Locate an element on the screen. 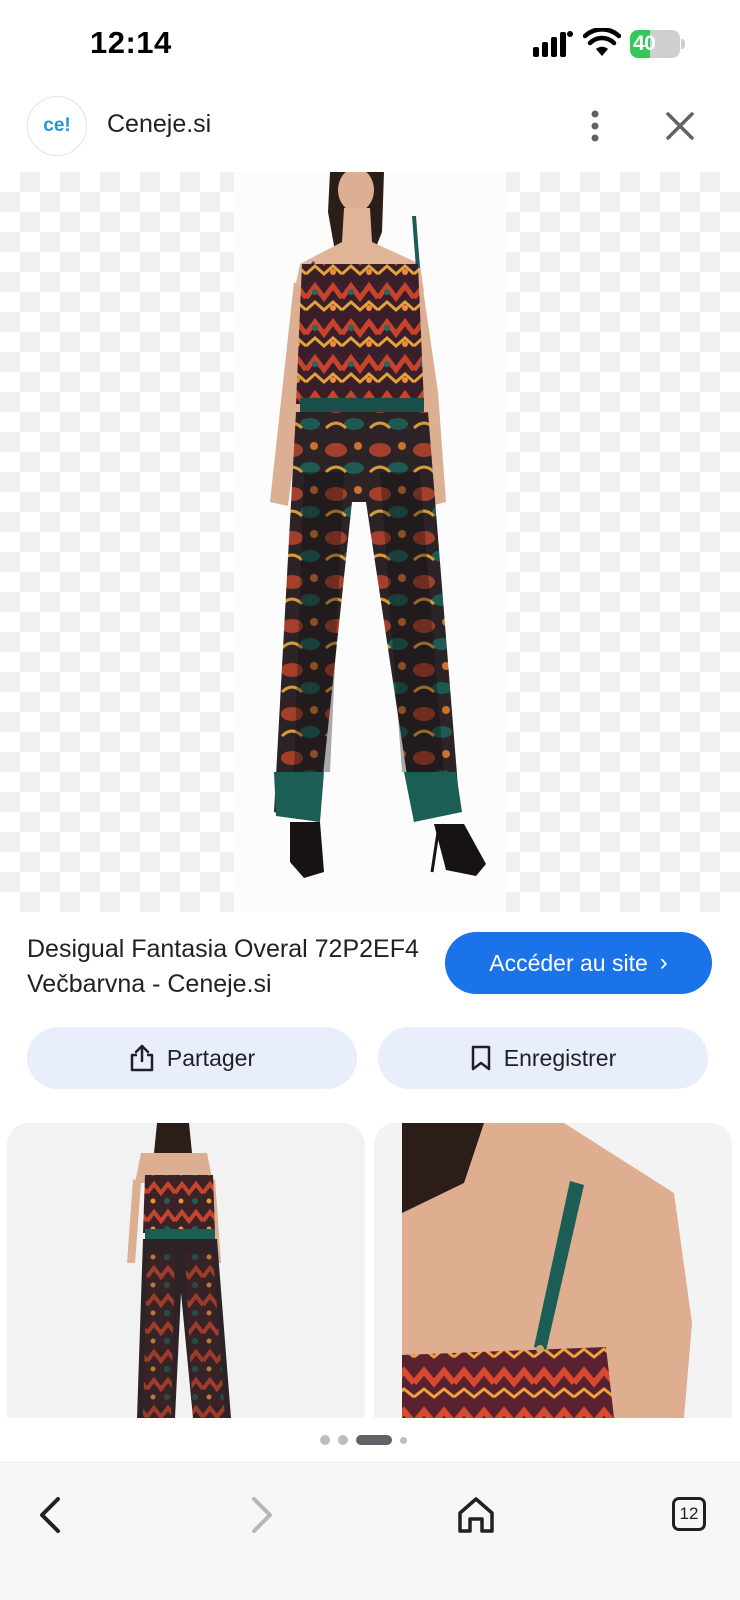 This screenshot has height=1600, width=740. battery-charging-icon: 40 is located at coordinates (657, 44).